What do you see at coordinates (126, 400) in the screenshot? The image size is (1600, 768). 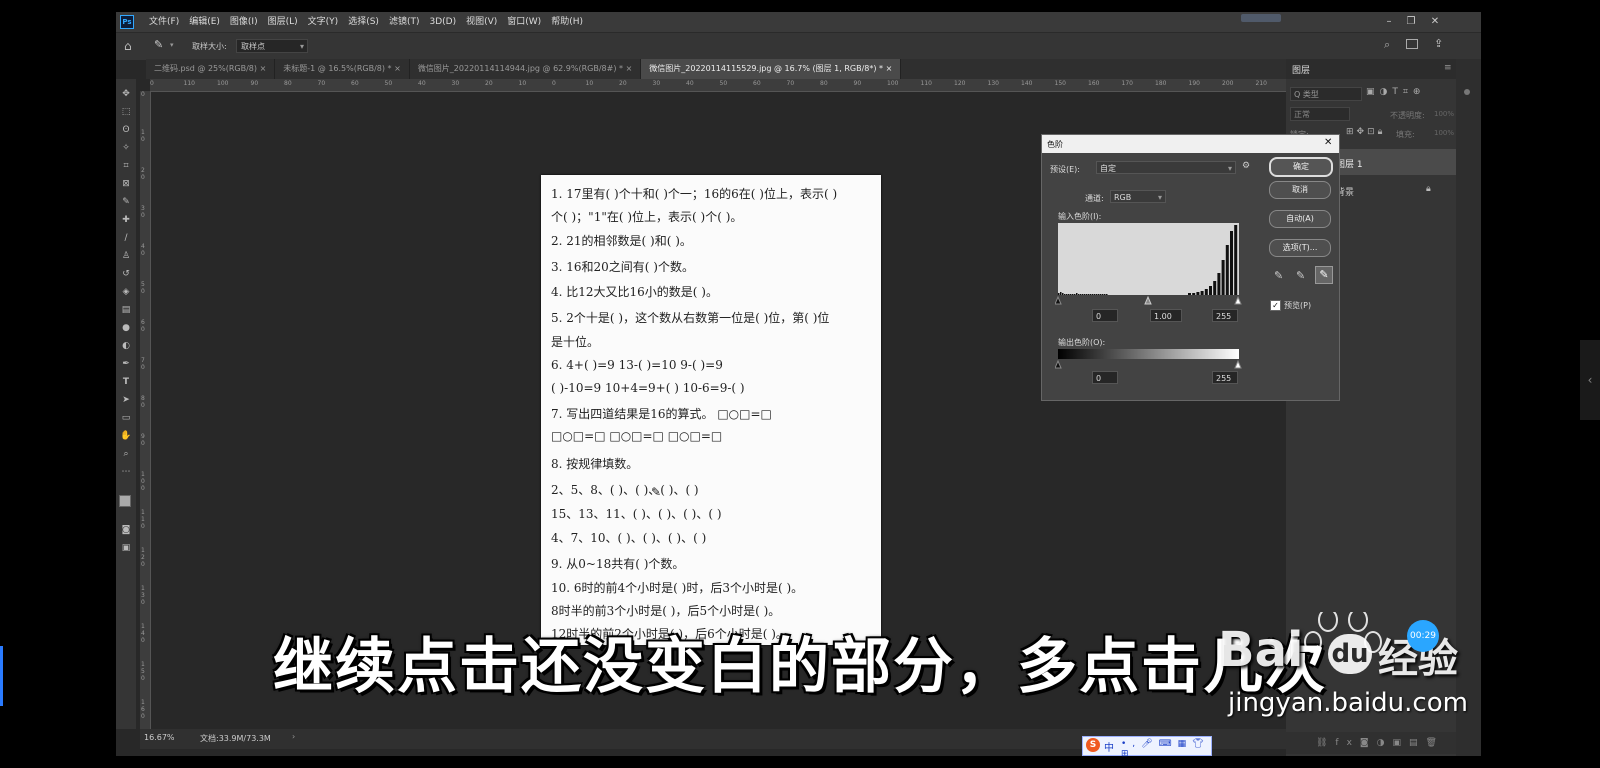 I see `path-select-icon: ➤` at bounding box center [126, 400].